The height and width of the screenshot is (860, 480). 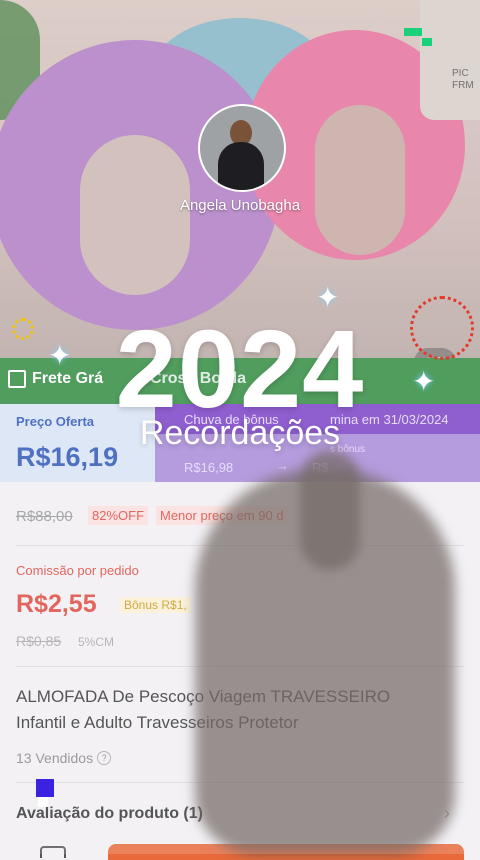 I want to click on avatar, so click(x=242, y=148).